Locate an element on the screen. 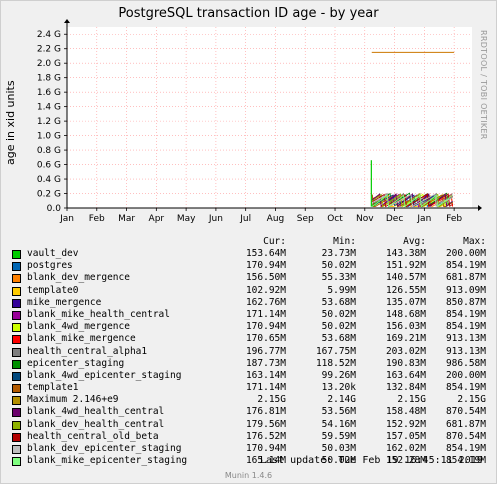  legend-row: mike_mergence 162.76M 53.68M 135.07M 850.87M is located at coordinates (252, 303).